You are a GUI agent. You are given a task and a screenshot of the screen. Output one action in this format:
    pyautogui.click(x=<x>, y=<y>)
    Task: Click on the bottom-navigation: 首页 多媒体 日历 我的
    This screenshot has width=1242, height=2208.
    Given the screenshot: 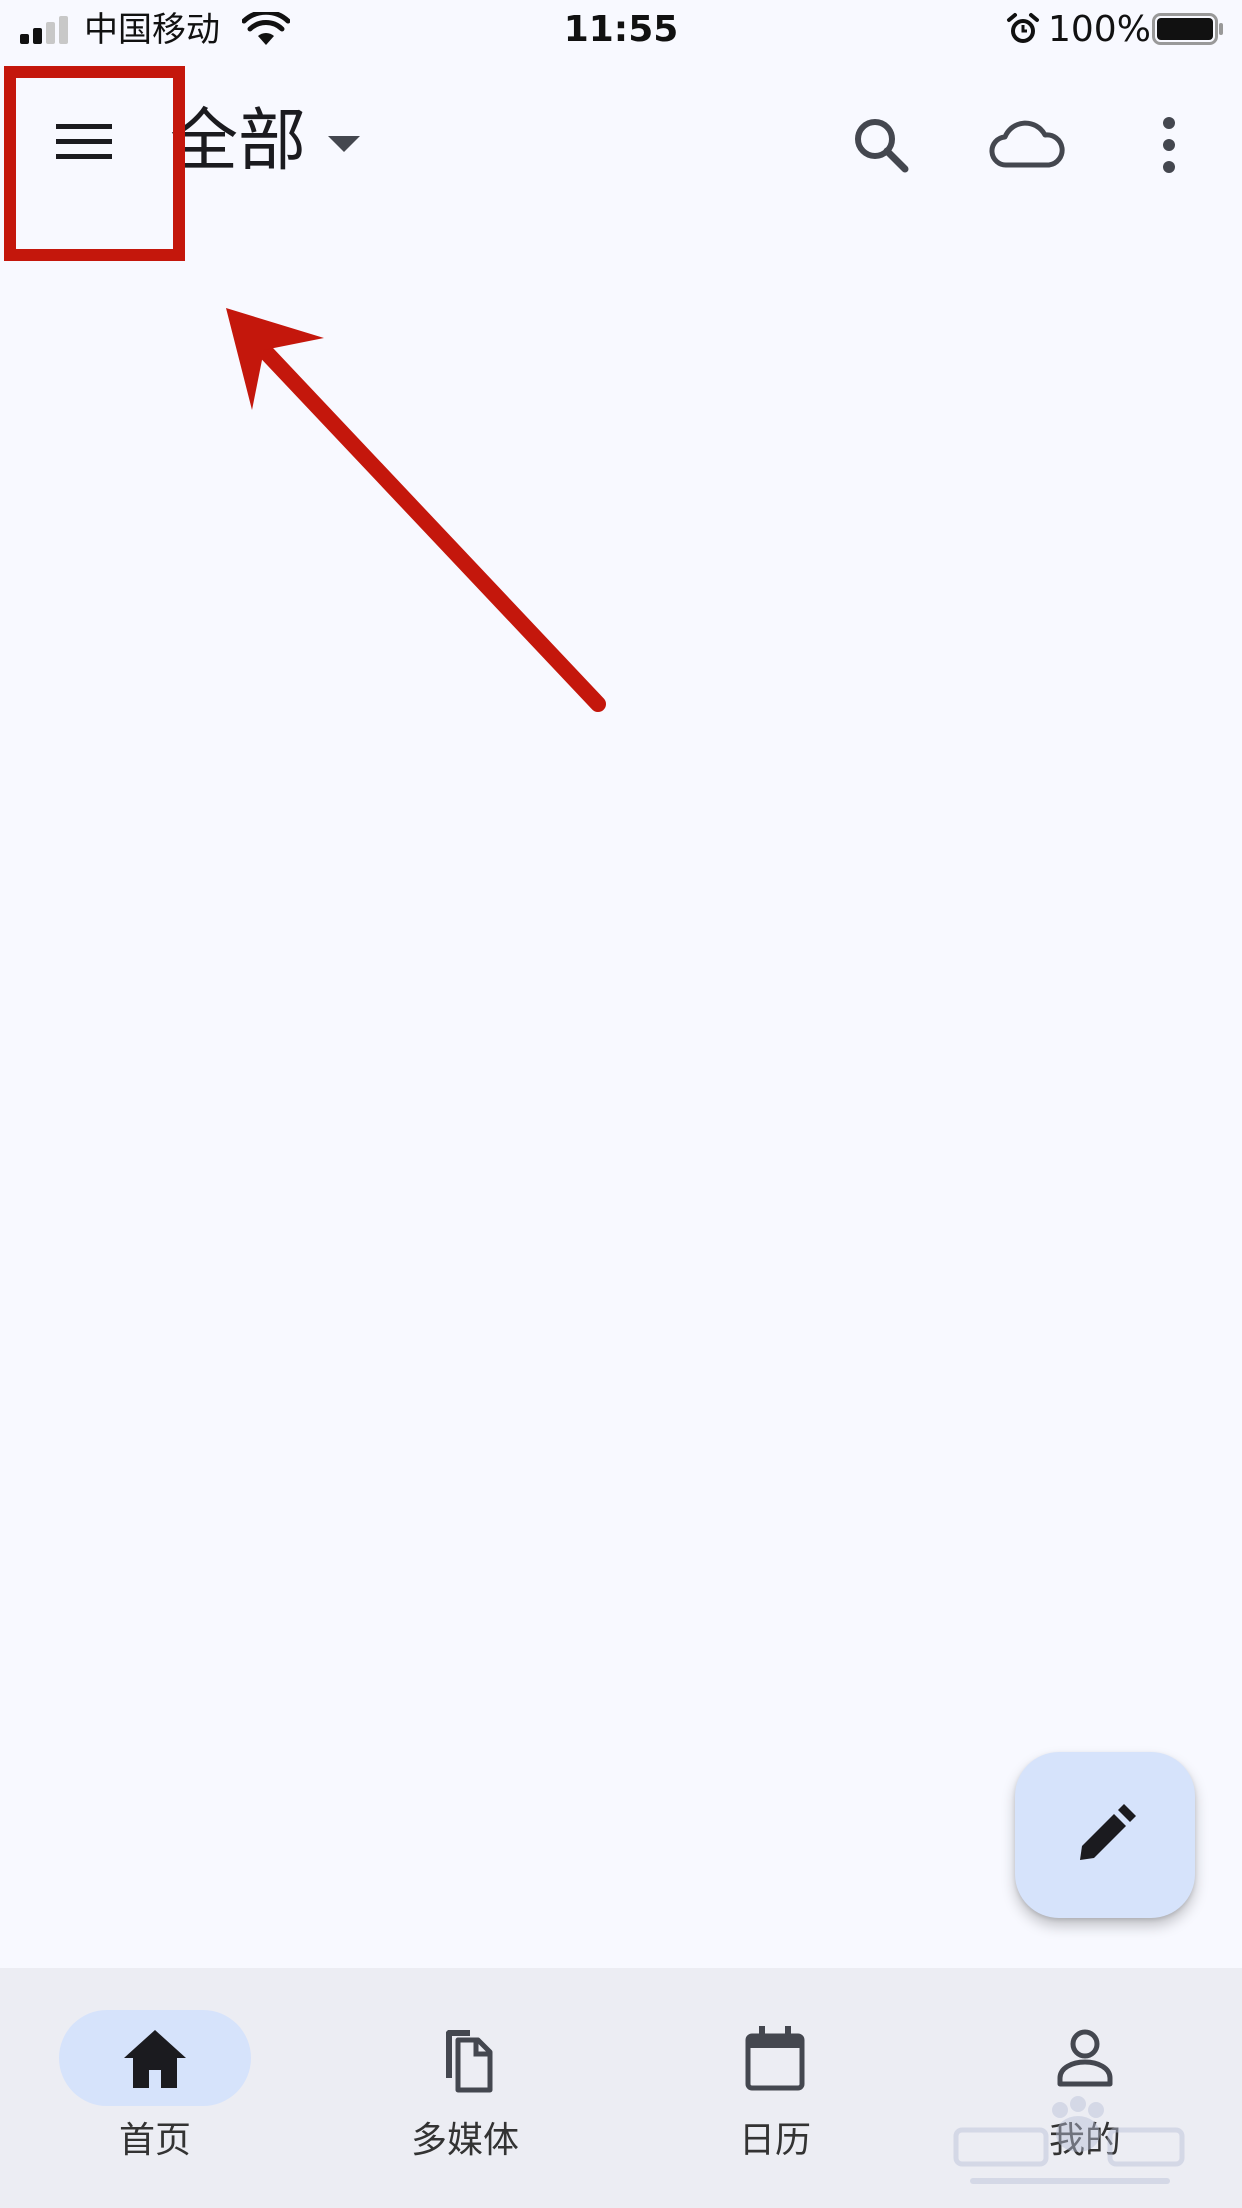 What is the action you would take?
    pyautogui.click(x=621, y=2088)
    